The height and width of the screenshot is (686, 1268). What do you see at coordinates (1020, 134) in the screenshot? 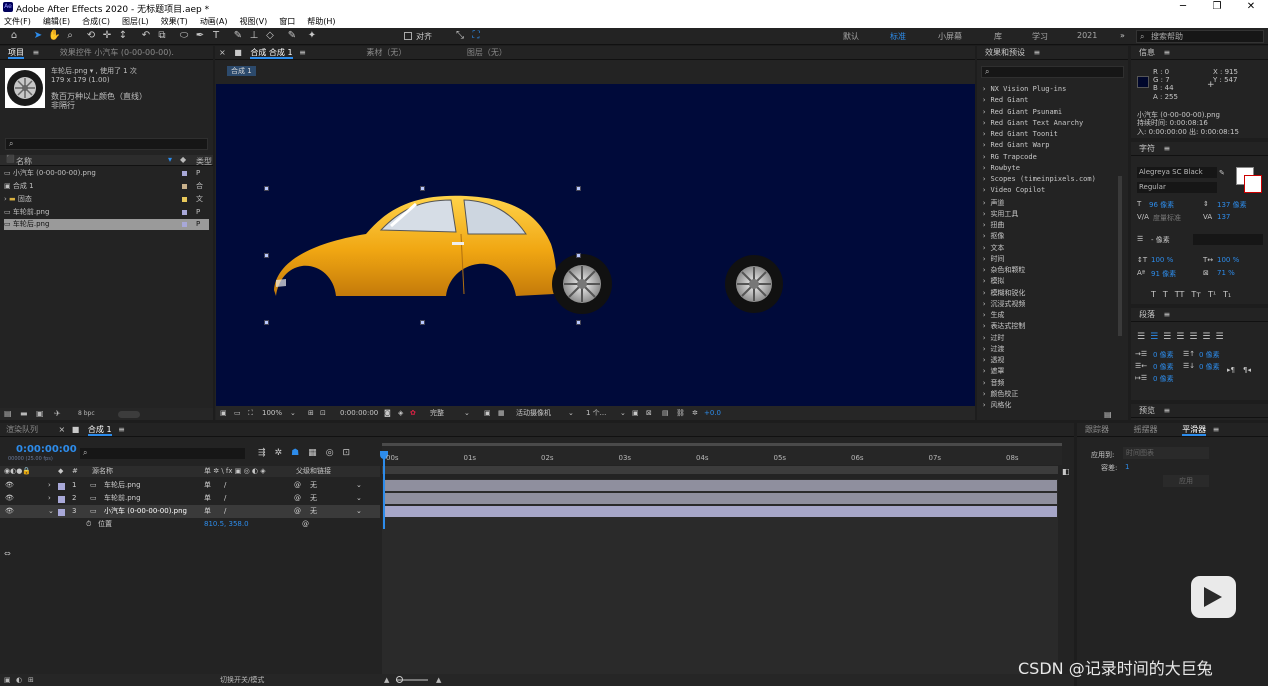
I see `effect-category-item: › Red Giant Toonit` at bounding box center [1020, 134].